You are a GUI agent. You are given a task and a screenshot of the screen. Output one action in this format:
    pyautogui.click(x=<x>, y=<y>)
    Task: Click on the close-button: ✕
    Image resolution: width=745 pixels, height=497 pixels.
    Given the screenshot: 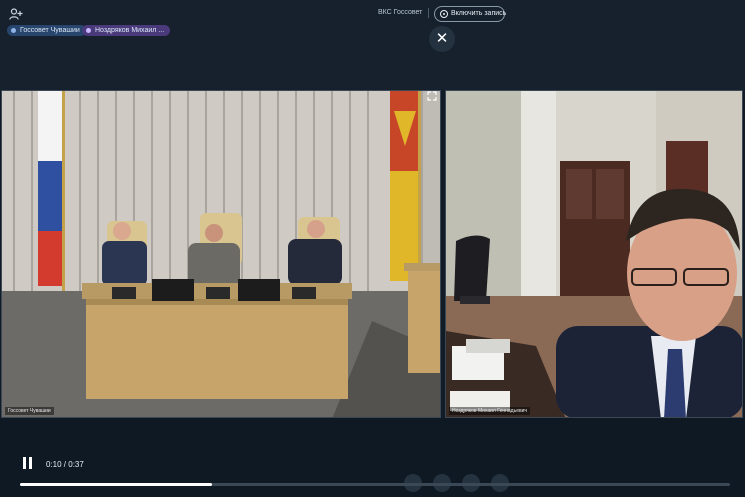 What is the action you would take?
    pyautogui.click(x=442, y=39)
    